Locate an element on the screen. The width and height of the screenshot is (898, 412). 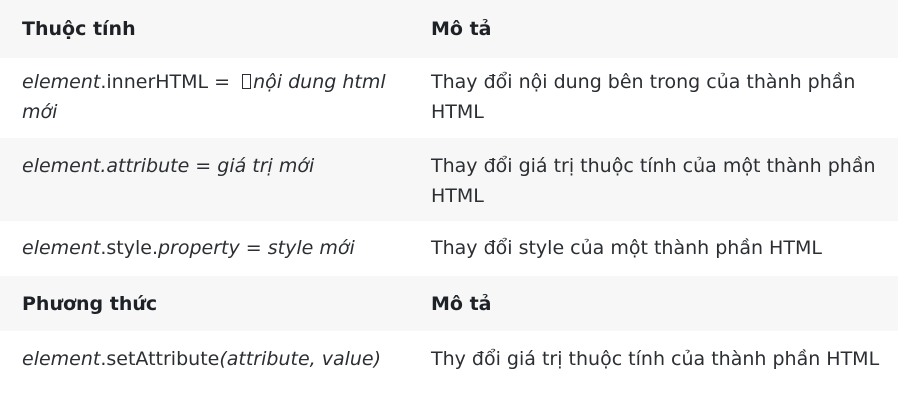
table-header-row: Thuộc tính Mô tả is located at coordinates (449, 29).